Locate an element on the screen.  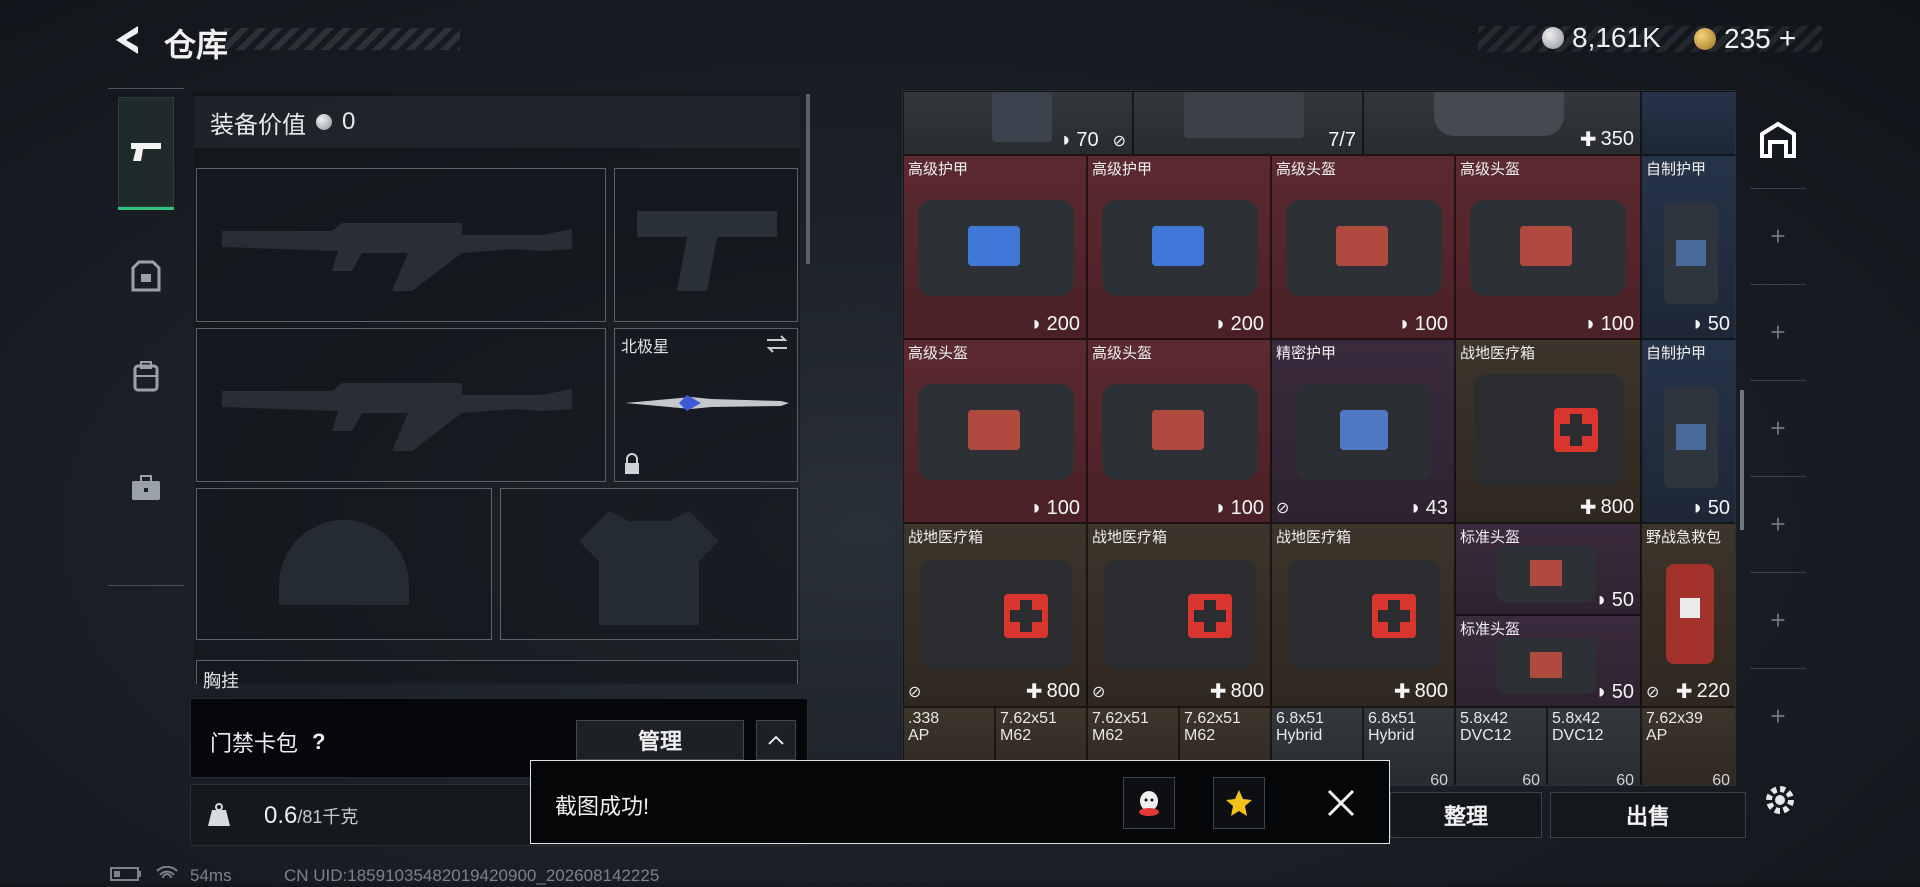
storage-item: 7/7 is located at coordinates (1248, 123).